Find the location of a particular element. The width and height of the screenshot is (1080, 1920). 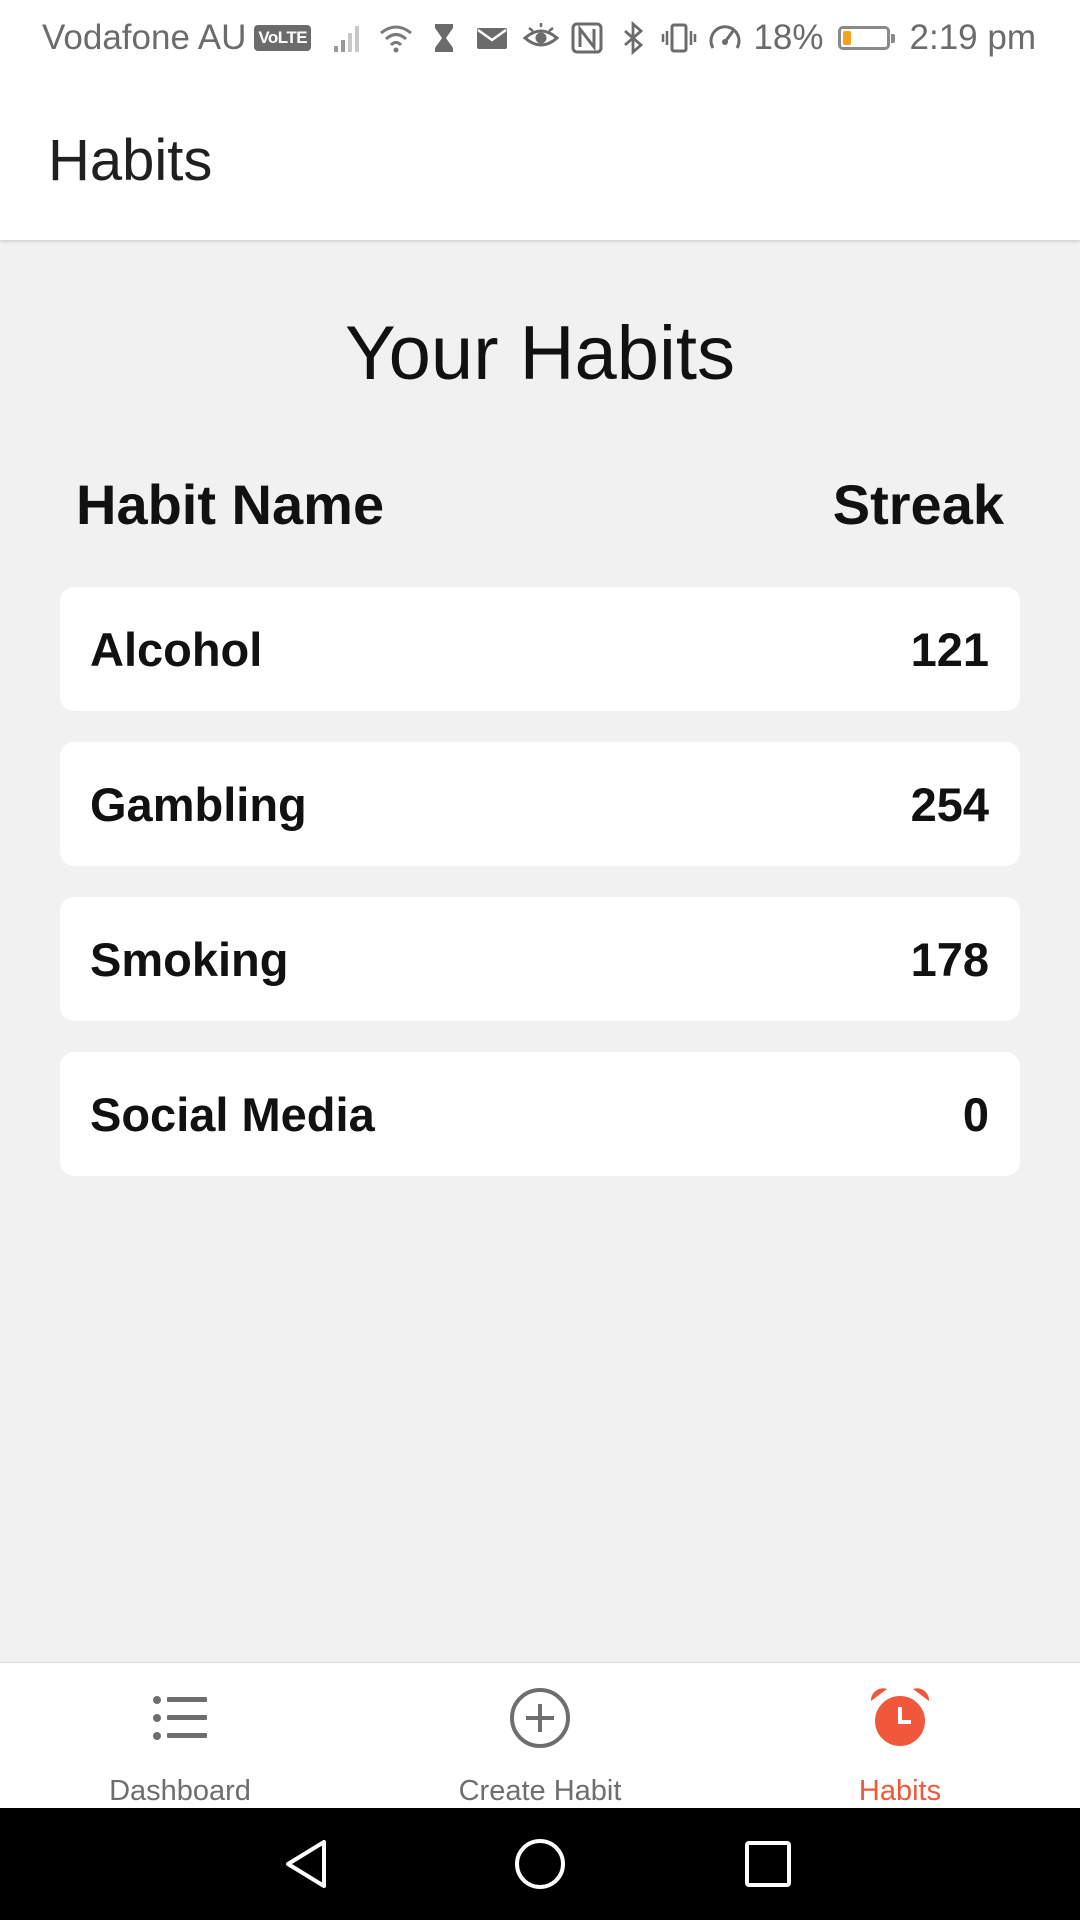

bottom-nav: Dashboard Create Habit Habits is located at coordinates (540, 1735).